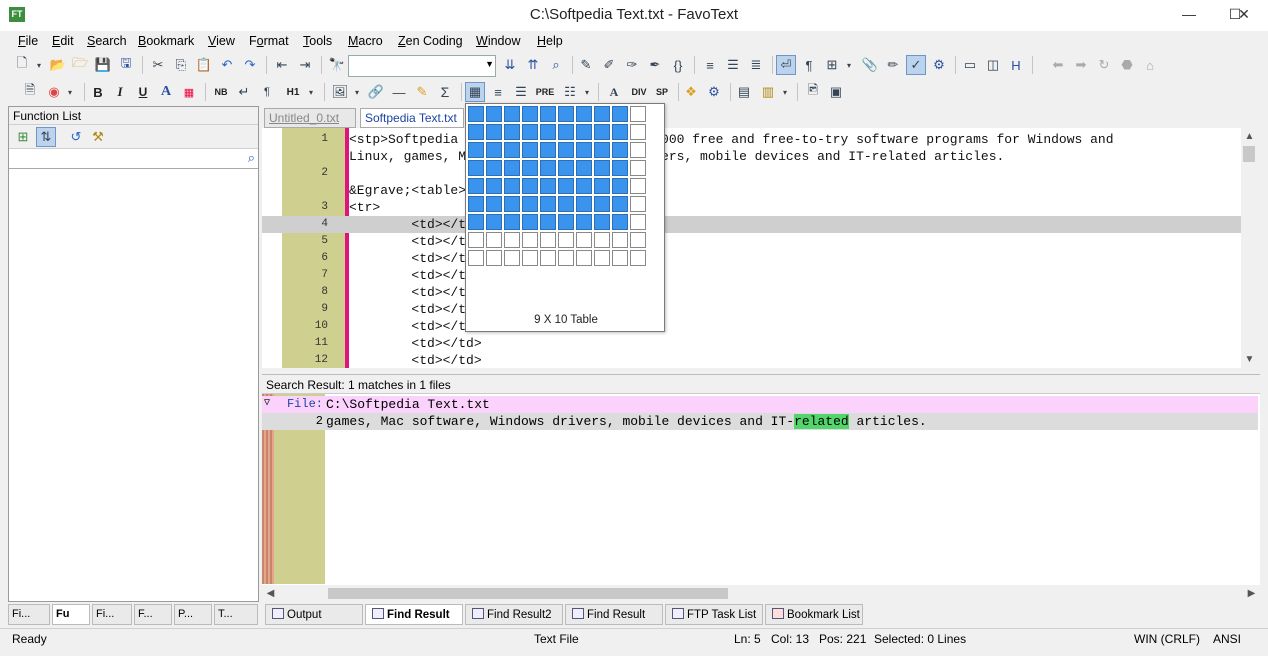  What do you see at coordinates (267, 92) in the screenshot?
I see `paragraph-icon: ¶` at bounding box center [267, 92].